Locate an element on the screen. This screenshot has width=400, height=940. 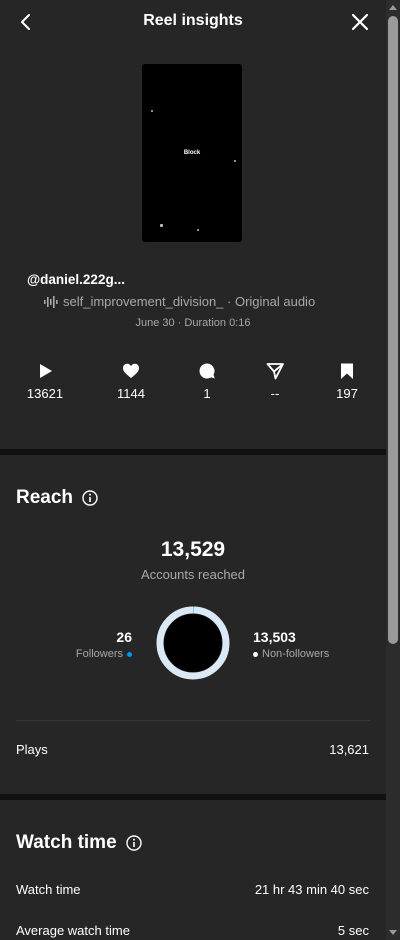
watch-time-value: 21 hr 43 min 40 sec is located at coordinates (311, 889).